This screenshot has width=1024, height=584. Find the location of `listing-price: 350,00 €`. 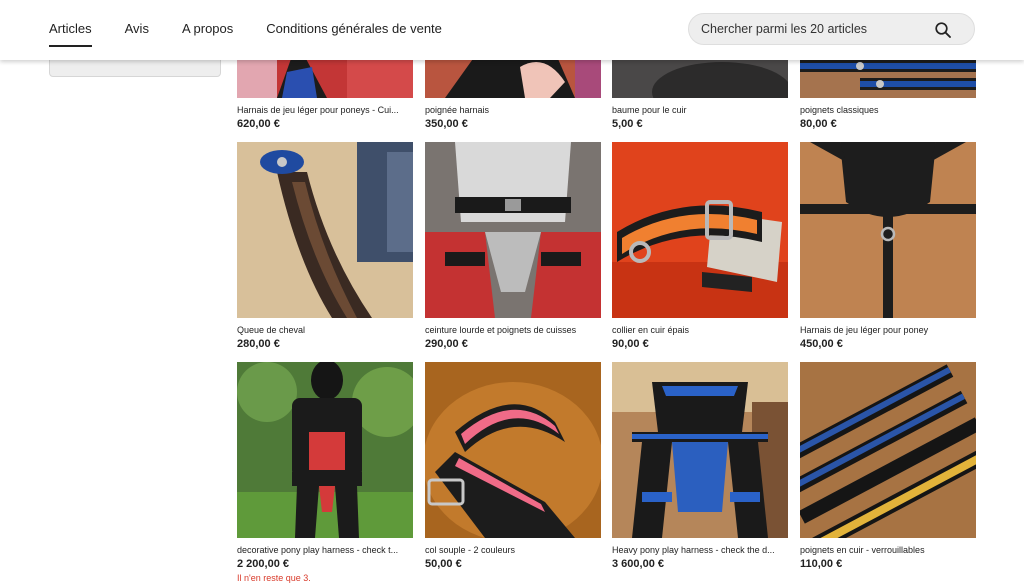

listing-price: 350,00 € is located at coordinates (446, 124).